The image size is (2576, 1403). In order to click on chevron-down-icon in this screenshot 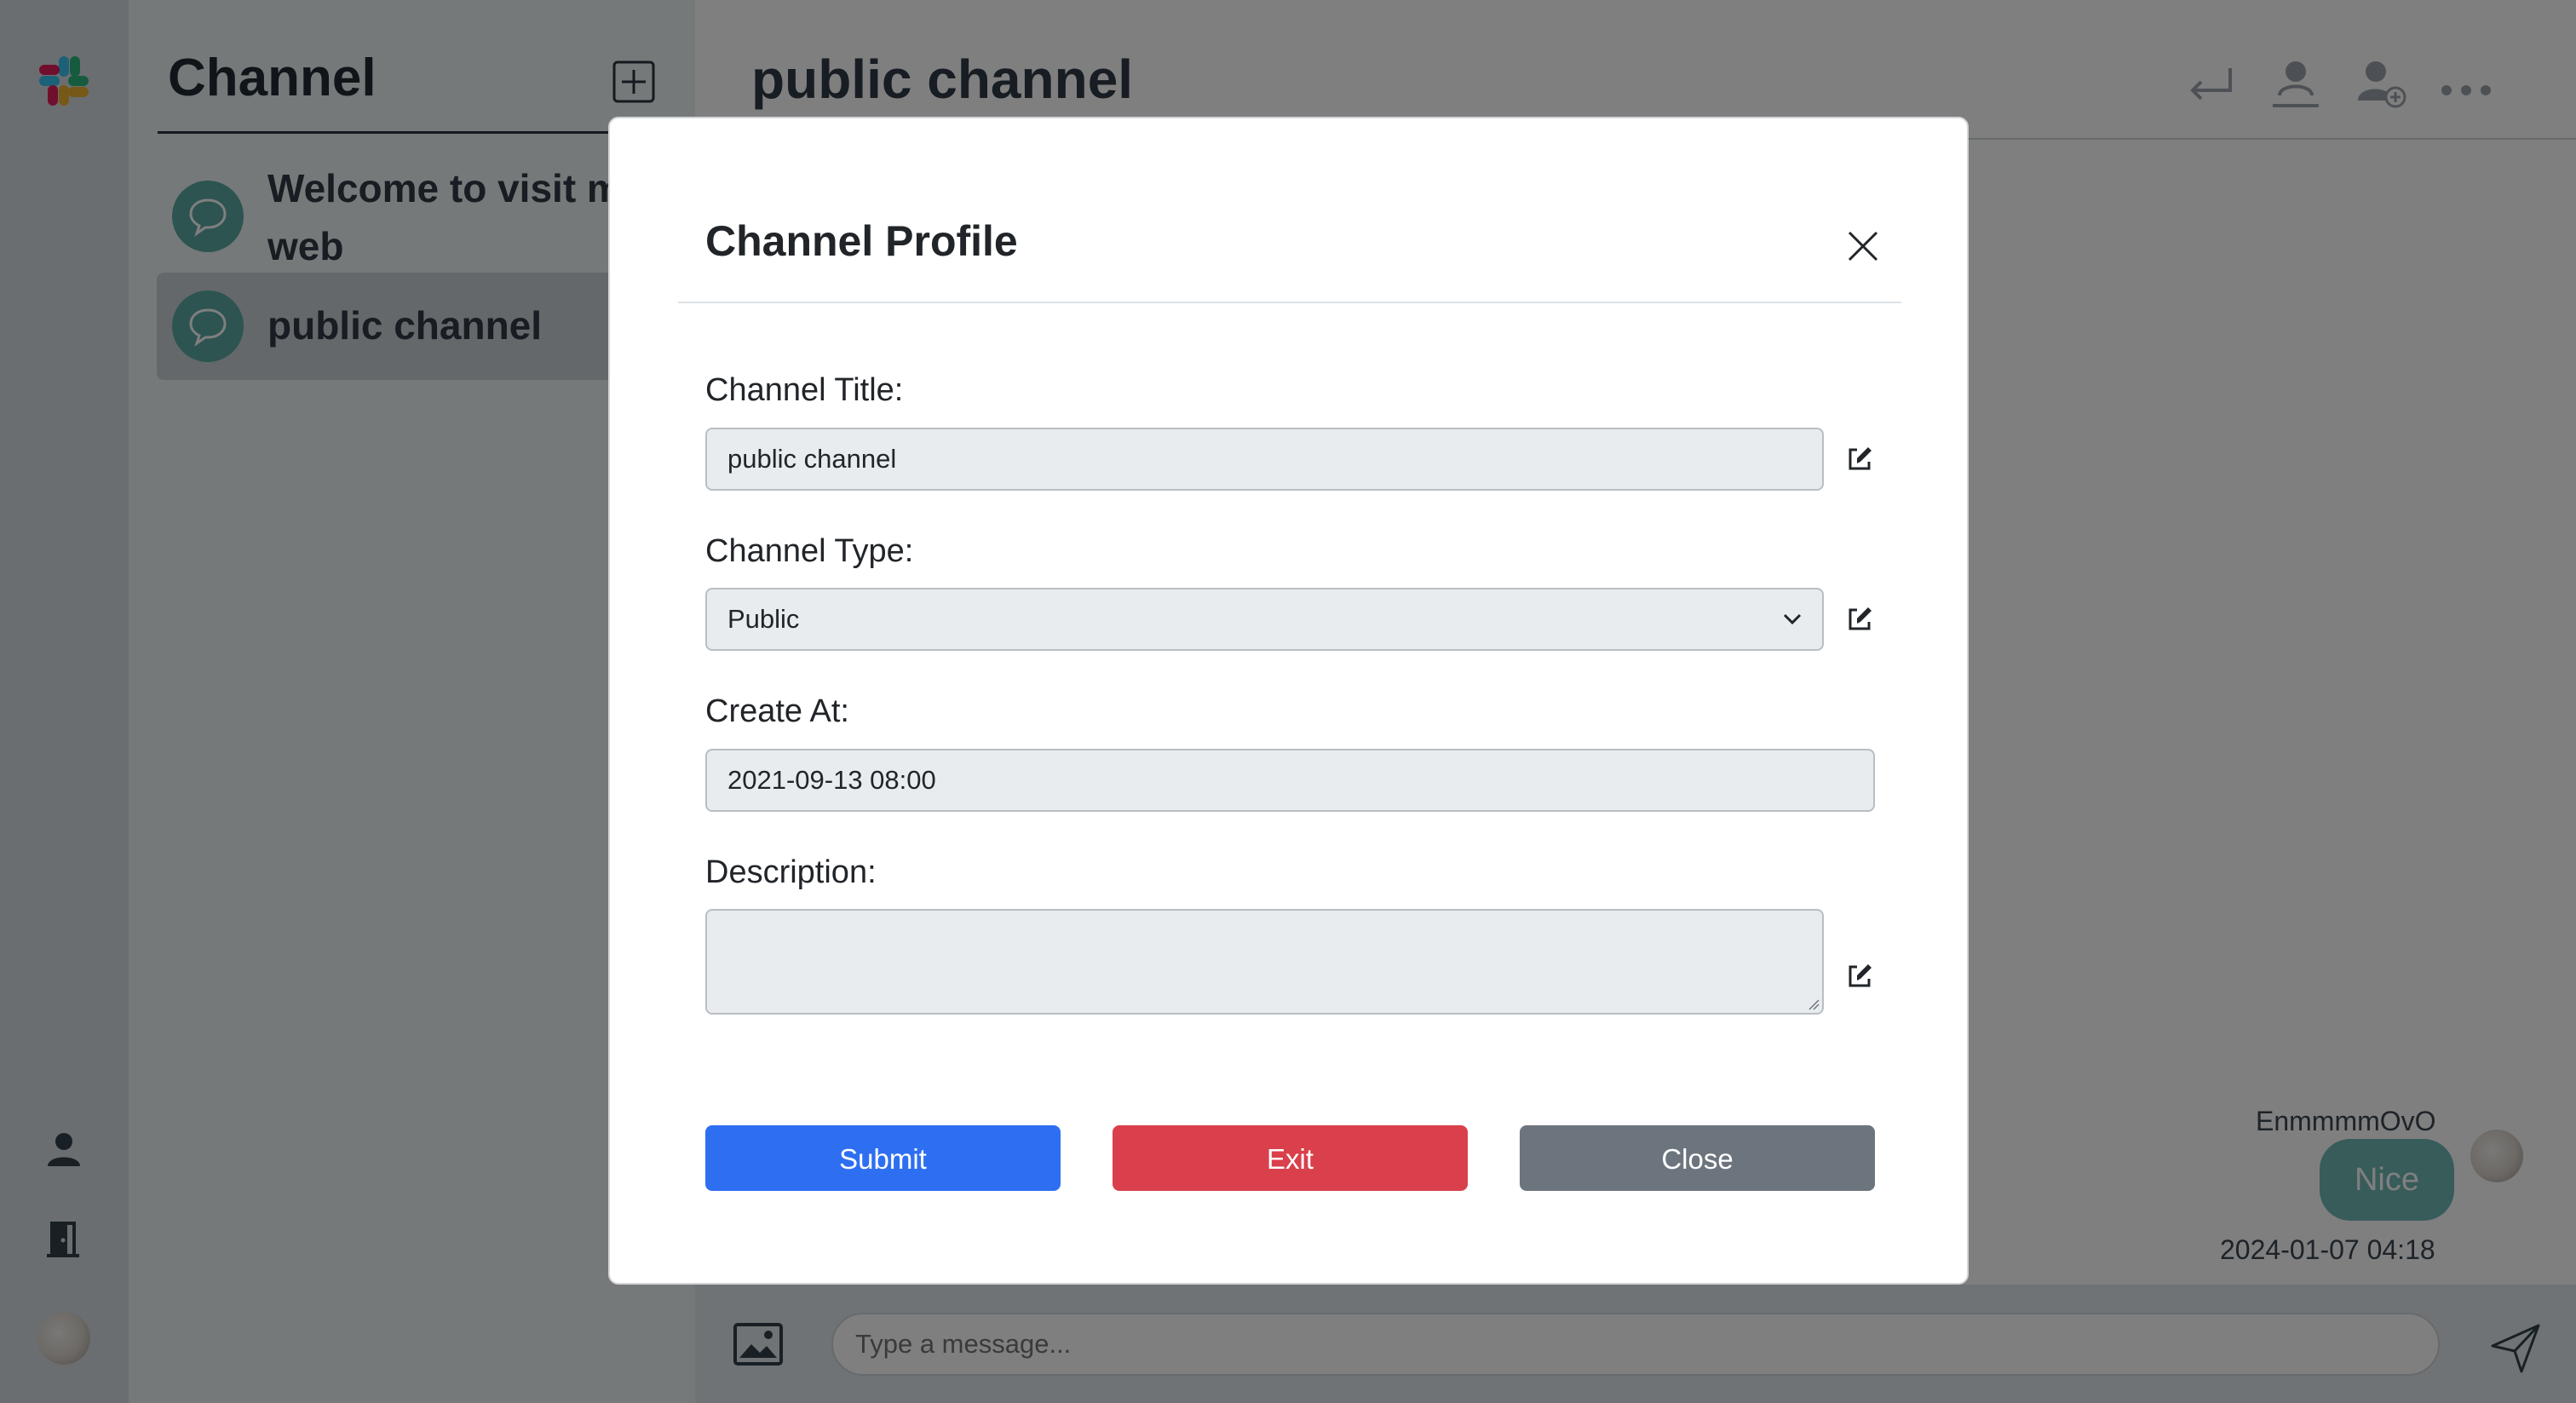, I will do `click(1793, 619)`.